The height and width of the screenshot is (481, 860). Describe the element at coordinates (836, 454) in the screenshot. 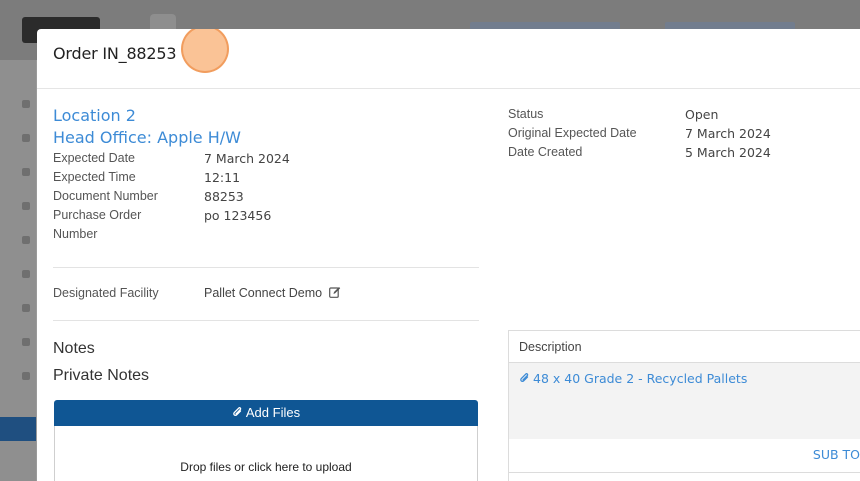

I see `subtotal-label: SUB TO` at that location.